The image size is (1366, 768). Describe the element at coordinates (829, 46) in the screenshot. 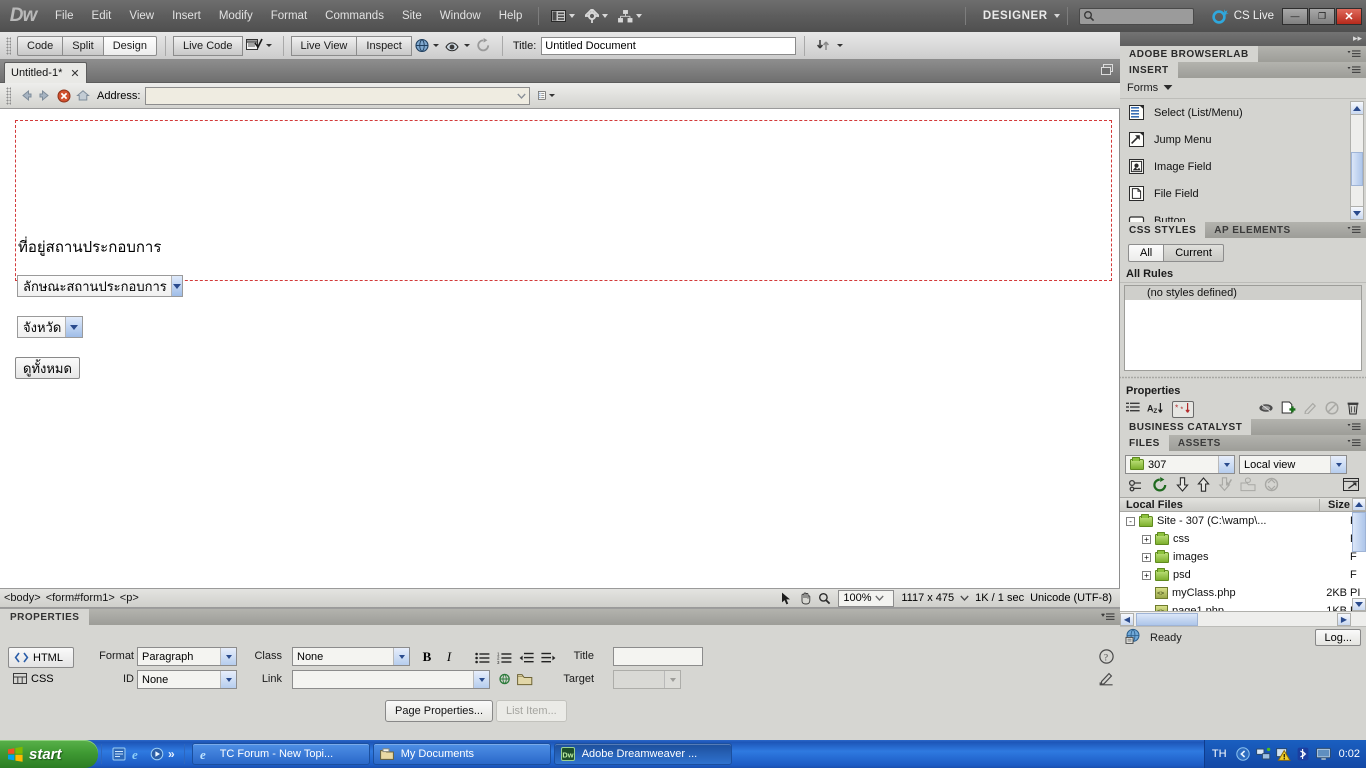

I see `file-management-button` at that location.